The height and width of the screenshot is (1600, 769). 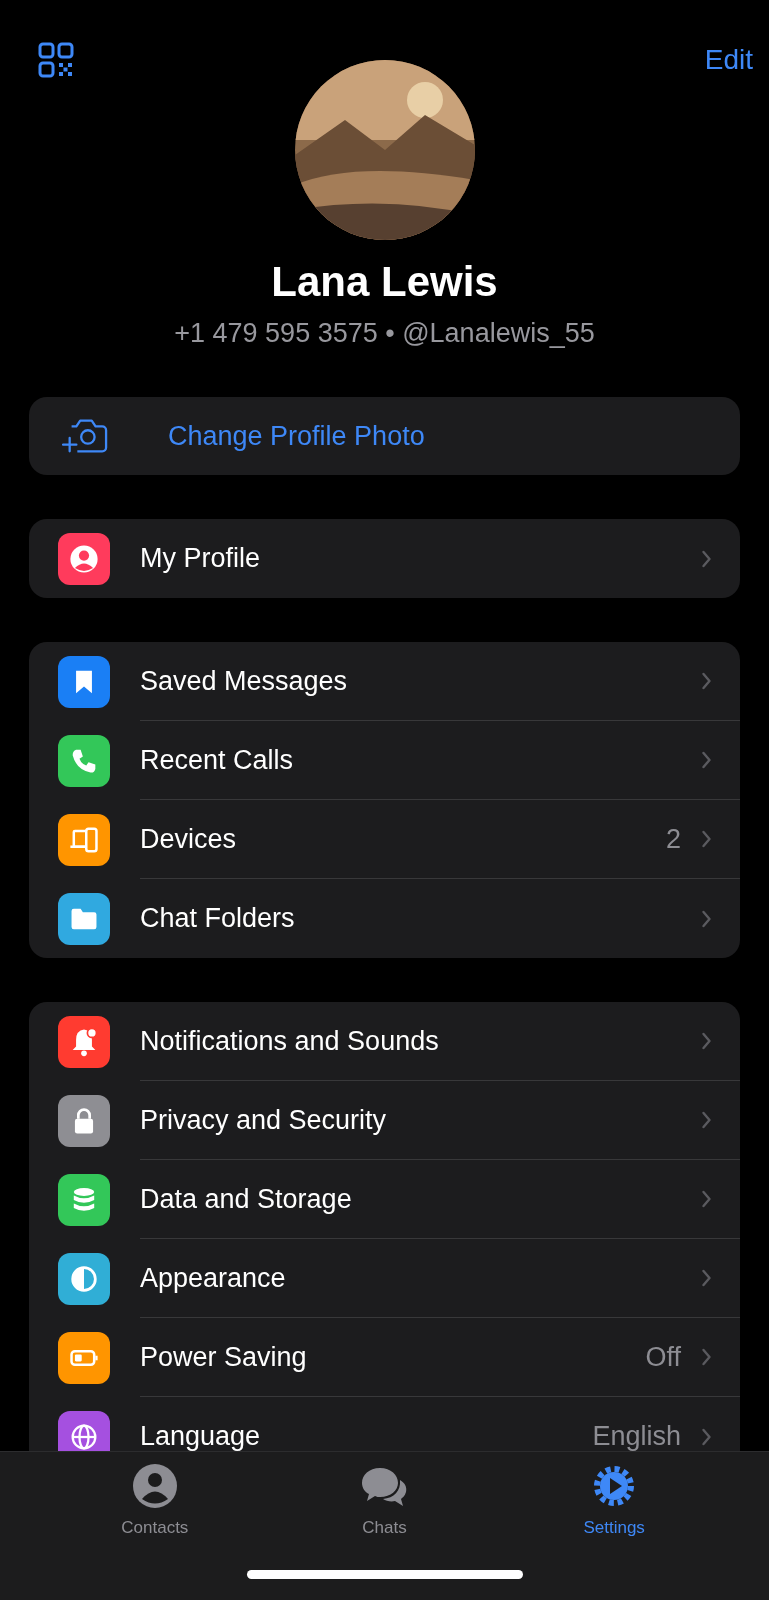 What do you see at coordinates (384, 681) in the screenshot?
I see `settings-row: Saved Messages` at bounding box center [384, 681].